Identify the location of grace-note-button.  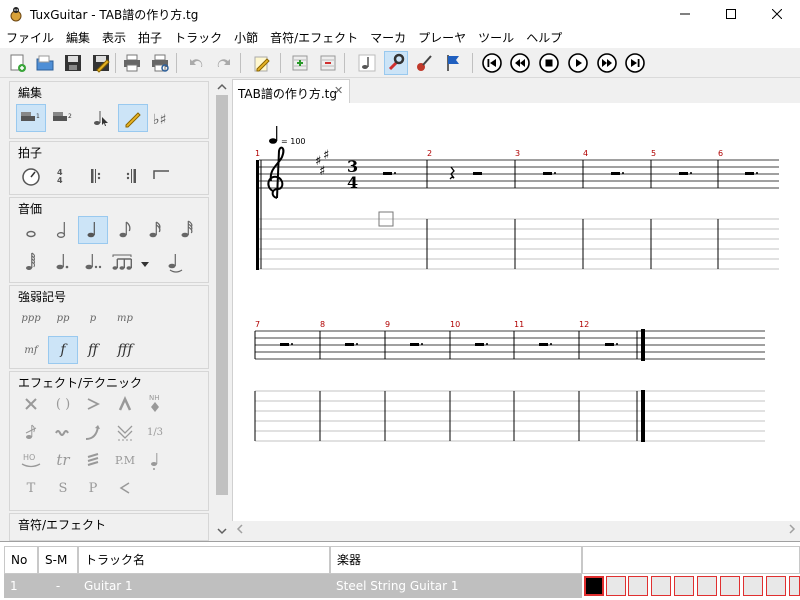
(31, 432).